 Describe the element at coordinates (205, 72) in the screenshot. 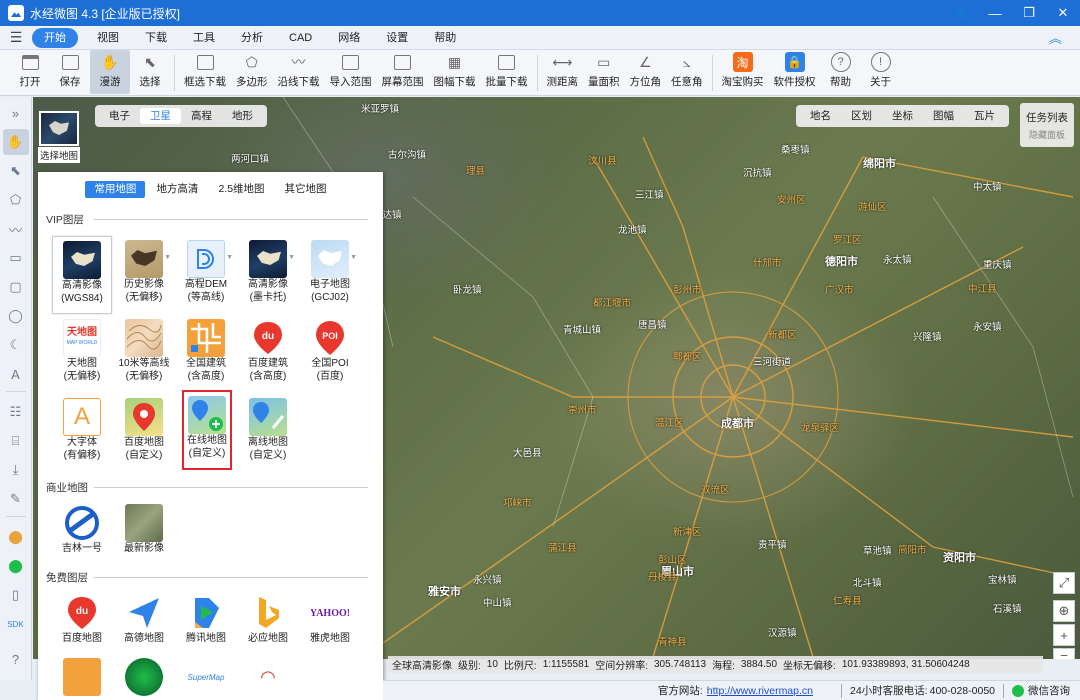

I see `rect-download-button: 框选下载` at that location.